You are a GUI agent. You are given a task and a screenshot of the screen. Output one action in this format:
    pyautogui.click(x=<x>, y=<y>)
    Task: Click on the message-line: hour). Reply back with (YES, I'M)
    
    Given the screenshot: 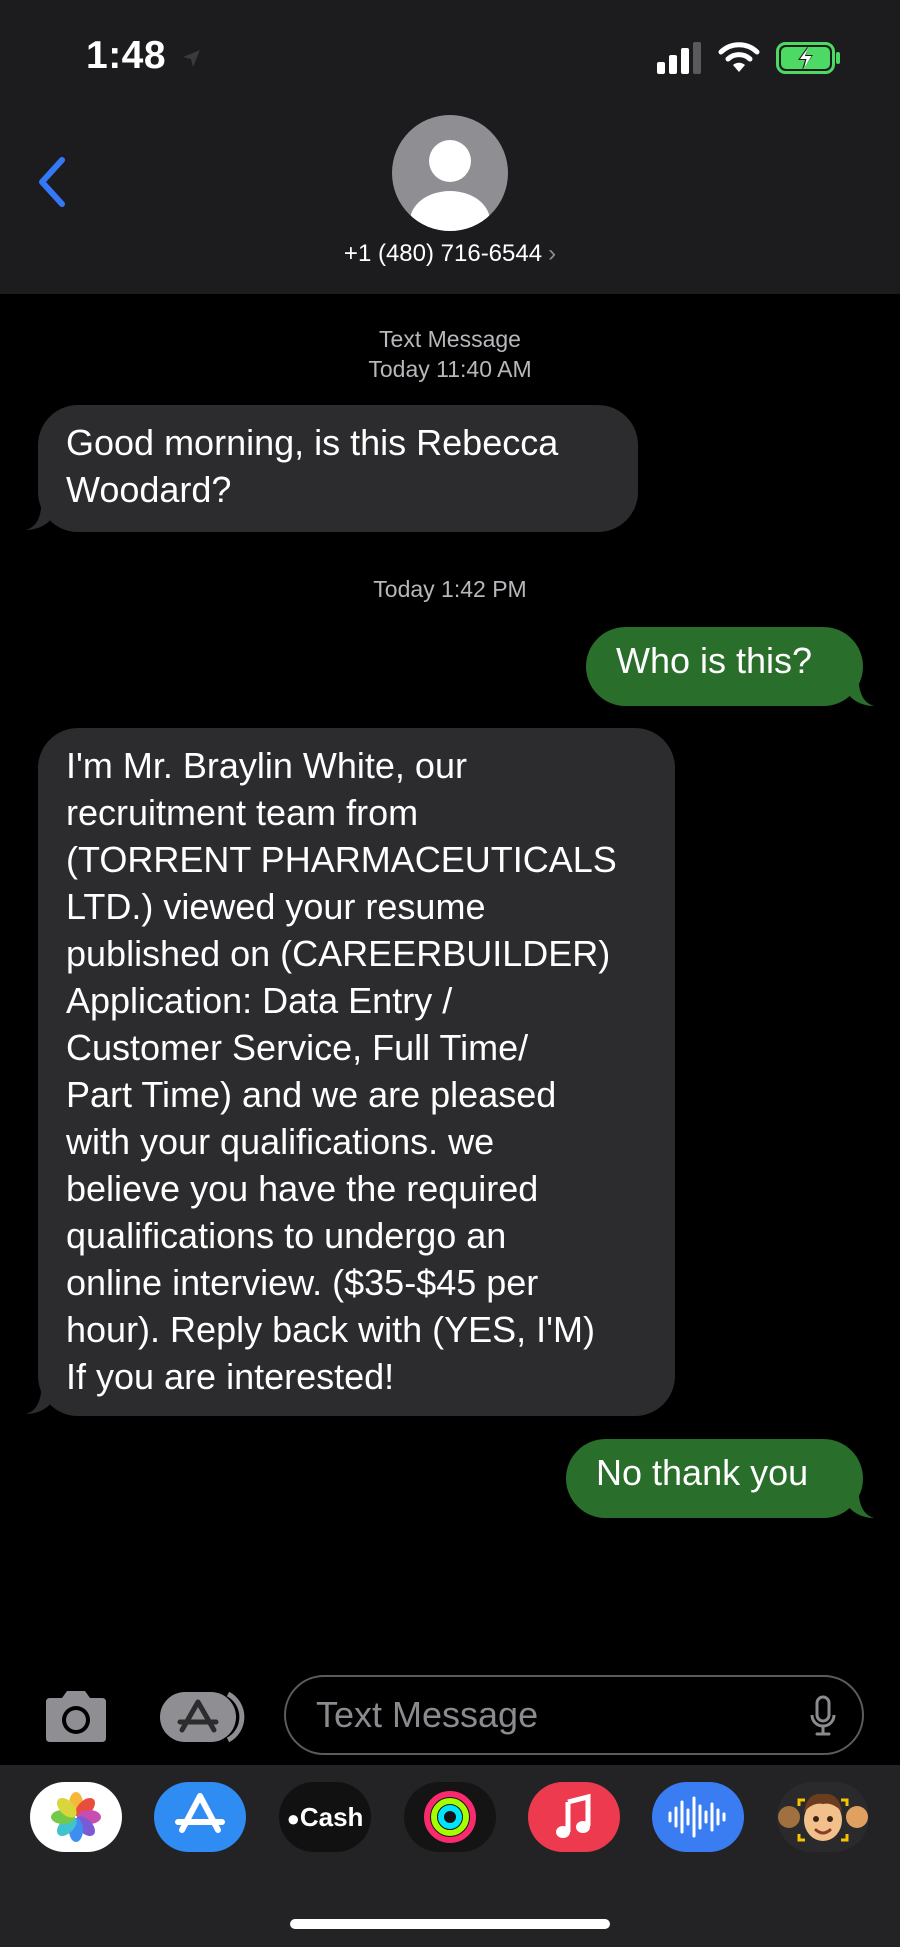 What is the action you would take?
    pyautogui.click(x=331, y=1329)
    